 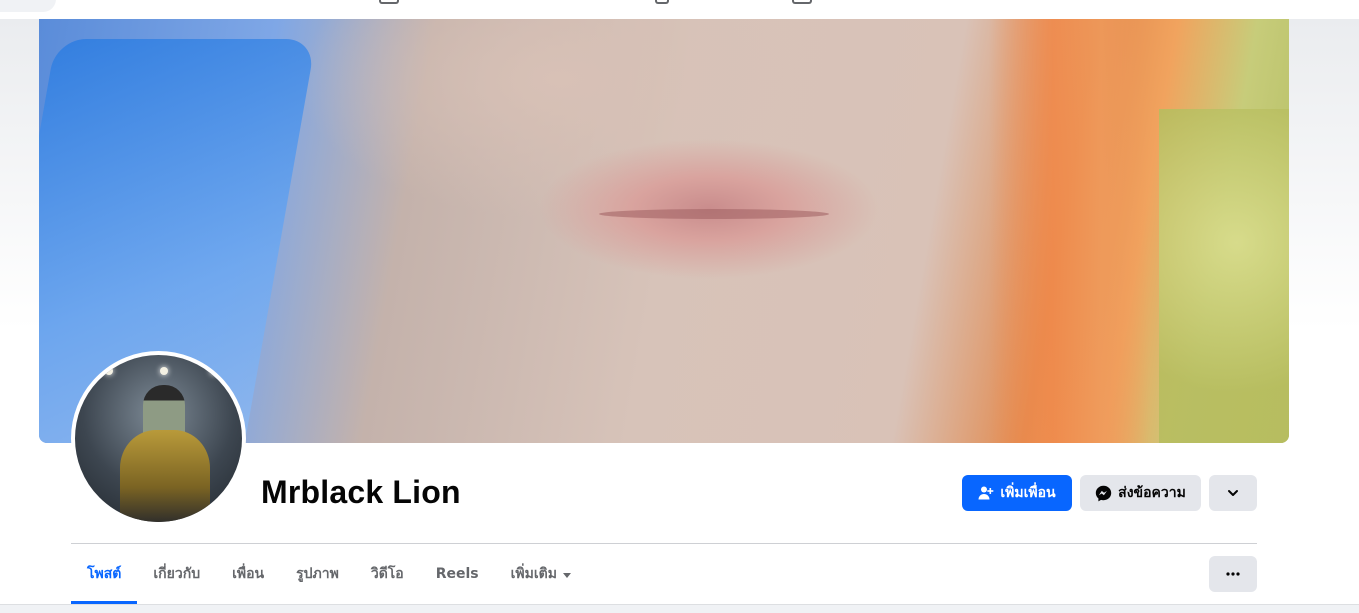 I want to click on tab-label: Reels, so click(x=457, y=574).